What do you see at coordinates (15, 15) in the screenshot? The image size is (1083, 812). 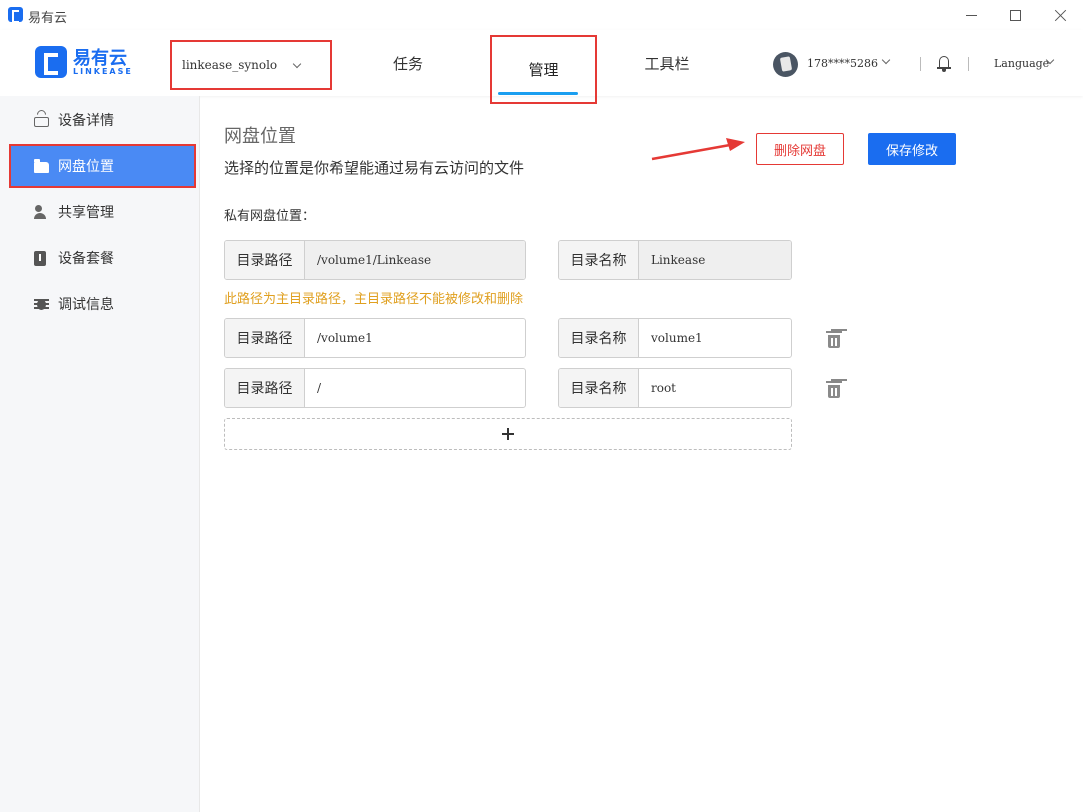 I see `app-logo-icon` at bounding box center [15, 15].